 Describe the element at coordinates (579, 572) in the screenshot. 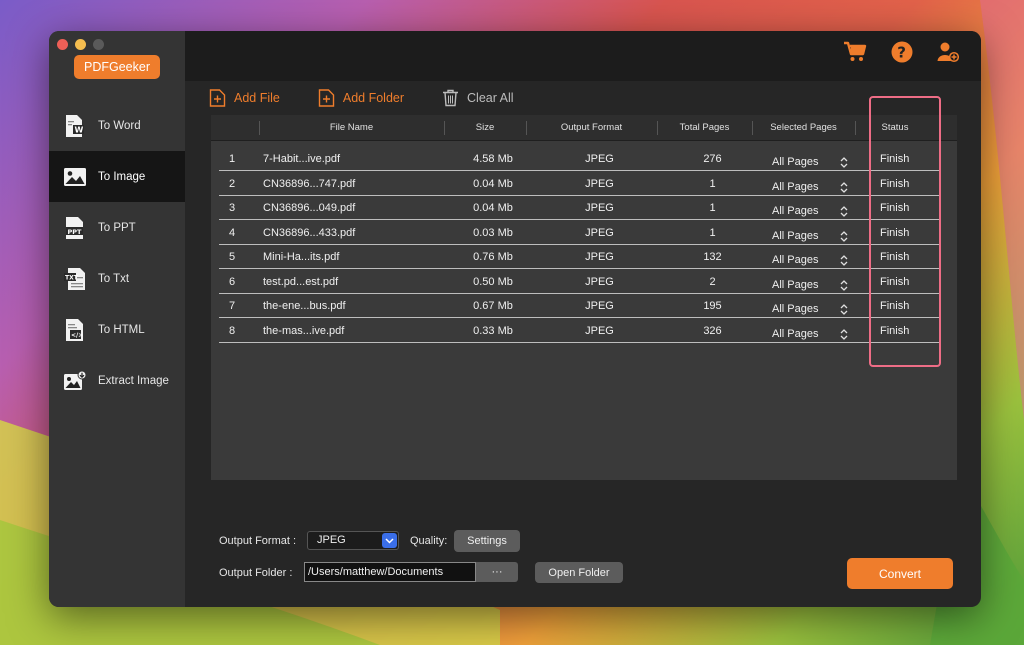

I see `open-folder-button: Open Folder` at that location.